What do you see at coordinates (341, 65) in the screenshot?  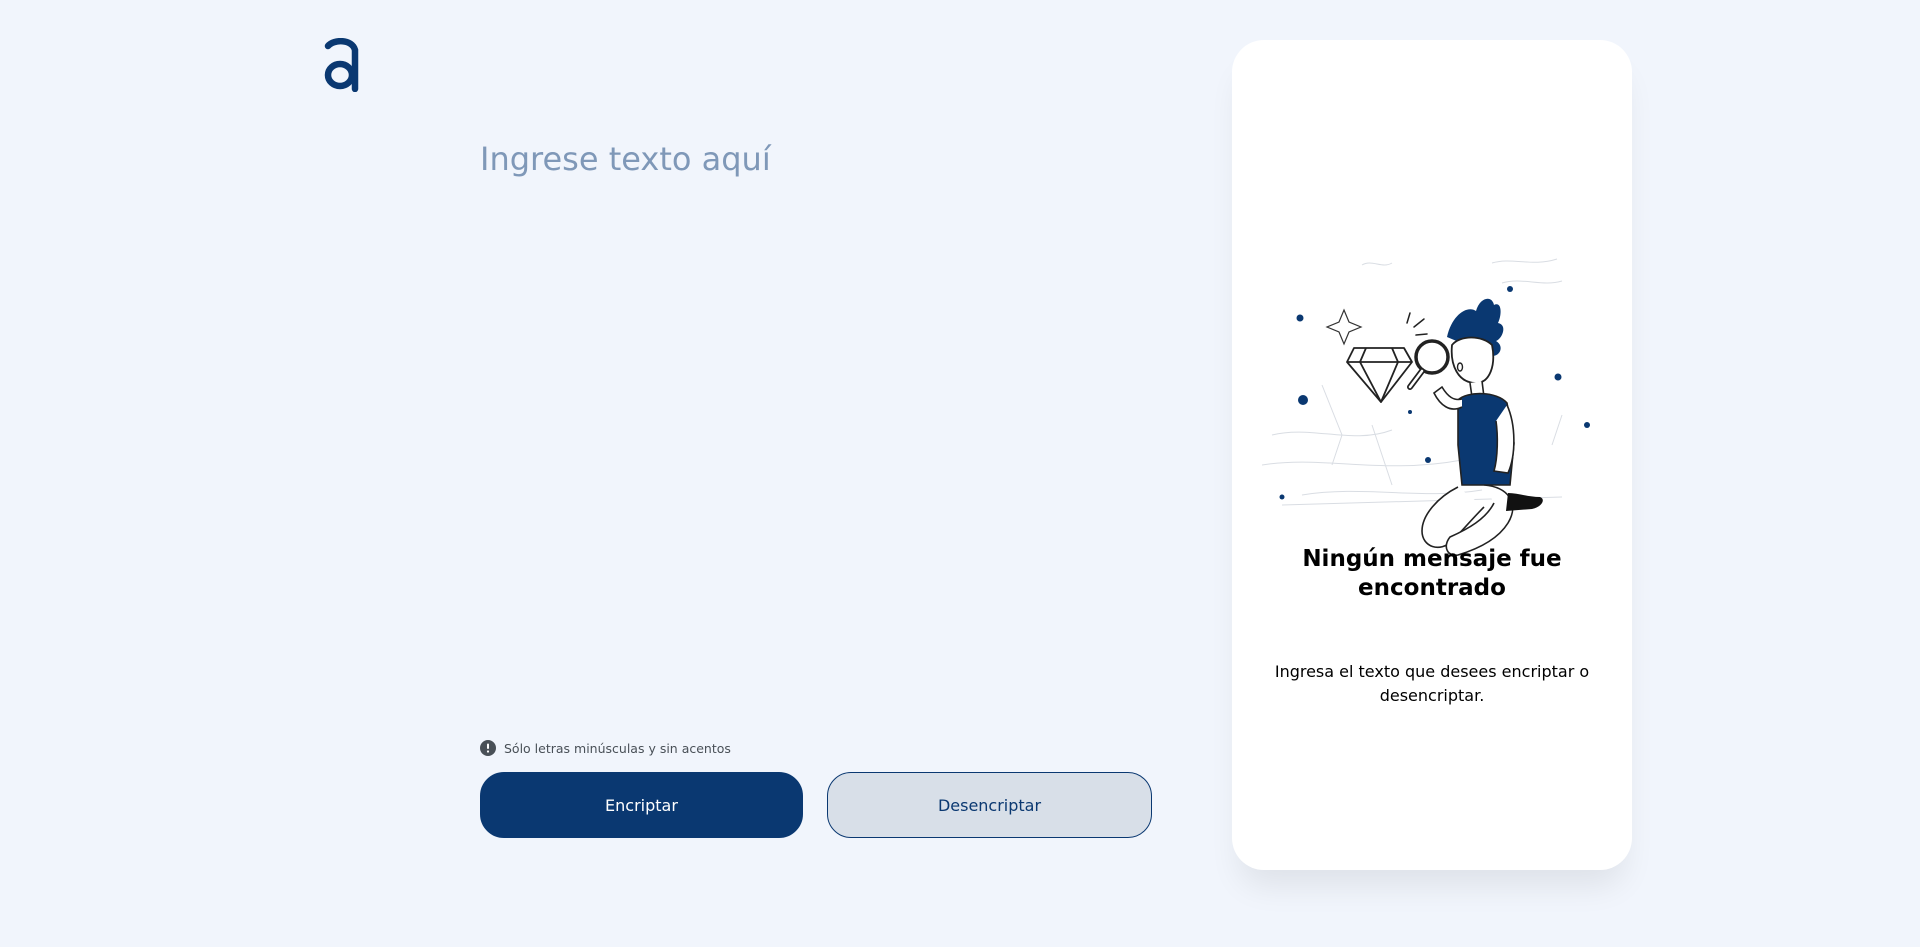 I see `logo-icon` at bounding box center [341, 65].